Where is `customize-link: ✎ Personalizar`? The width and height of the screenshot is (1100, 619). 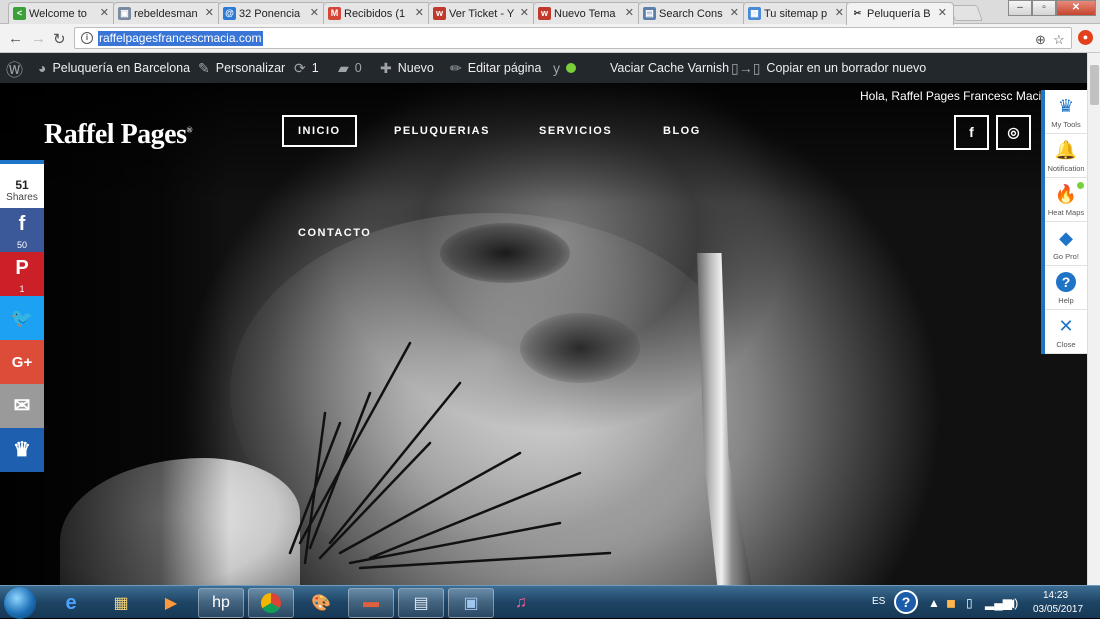 customize-link: ✎ Personalizar is located at coordinates (241, 68).